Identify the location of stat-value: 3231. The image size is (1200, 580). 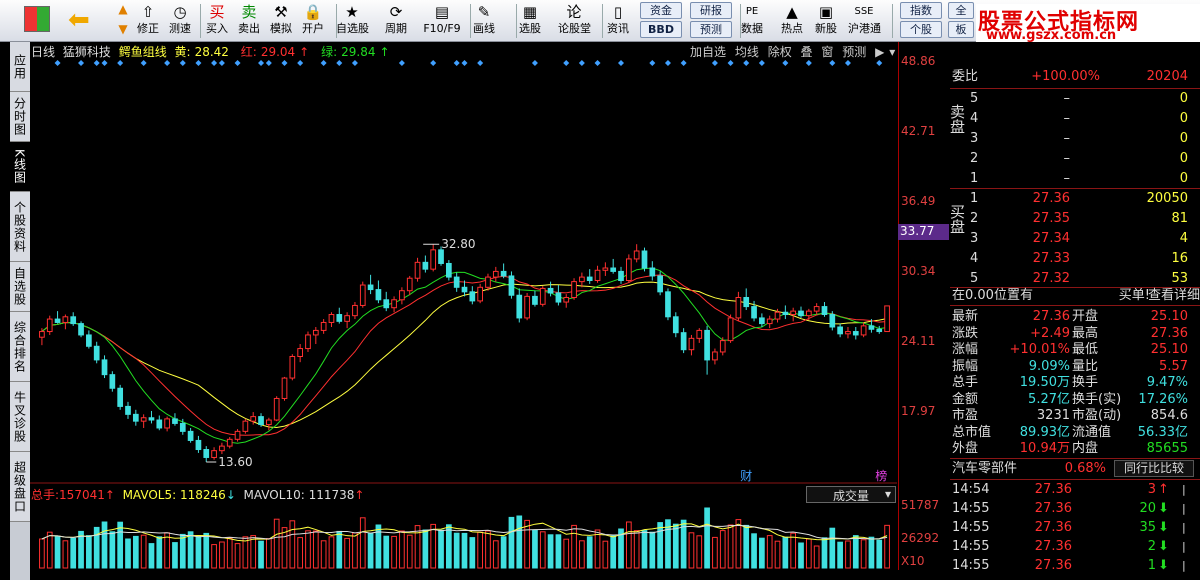
(1053, 415).